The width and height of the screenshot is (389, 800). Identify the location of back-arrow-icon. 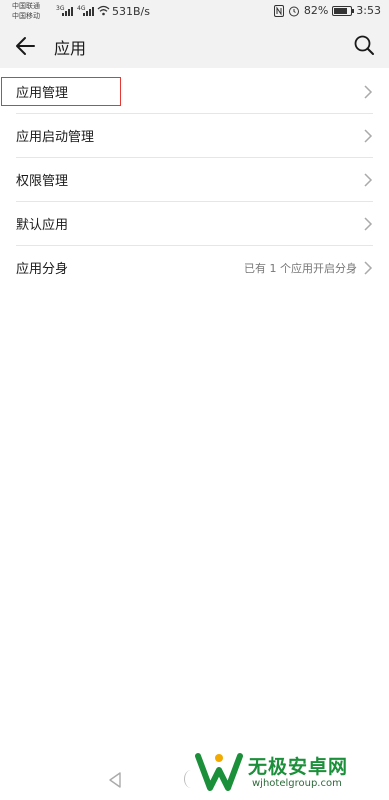
(26, 46).